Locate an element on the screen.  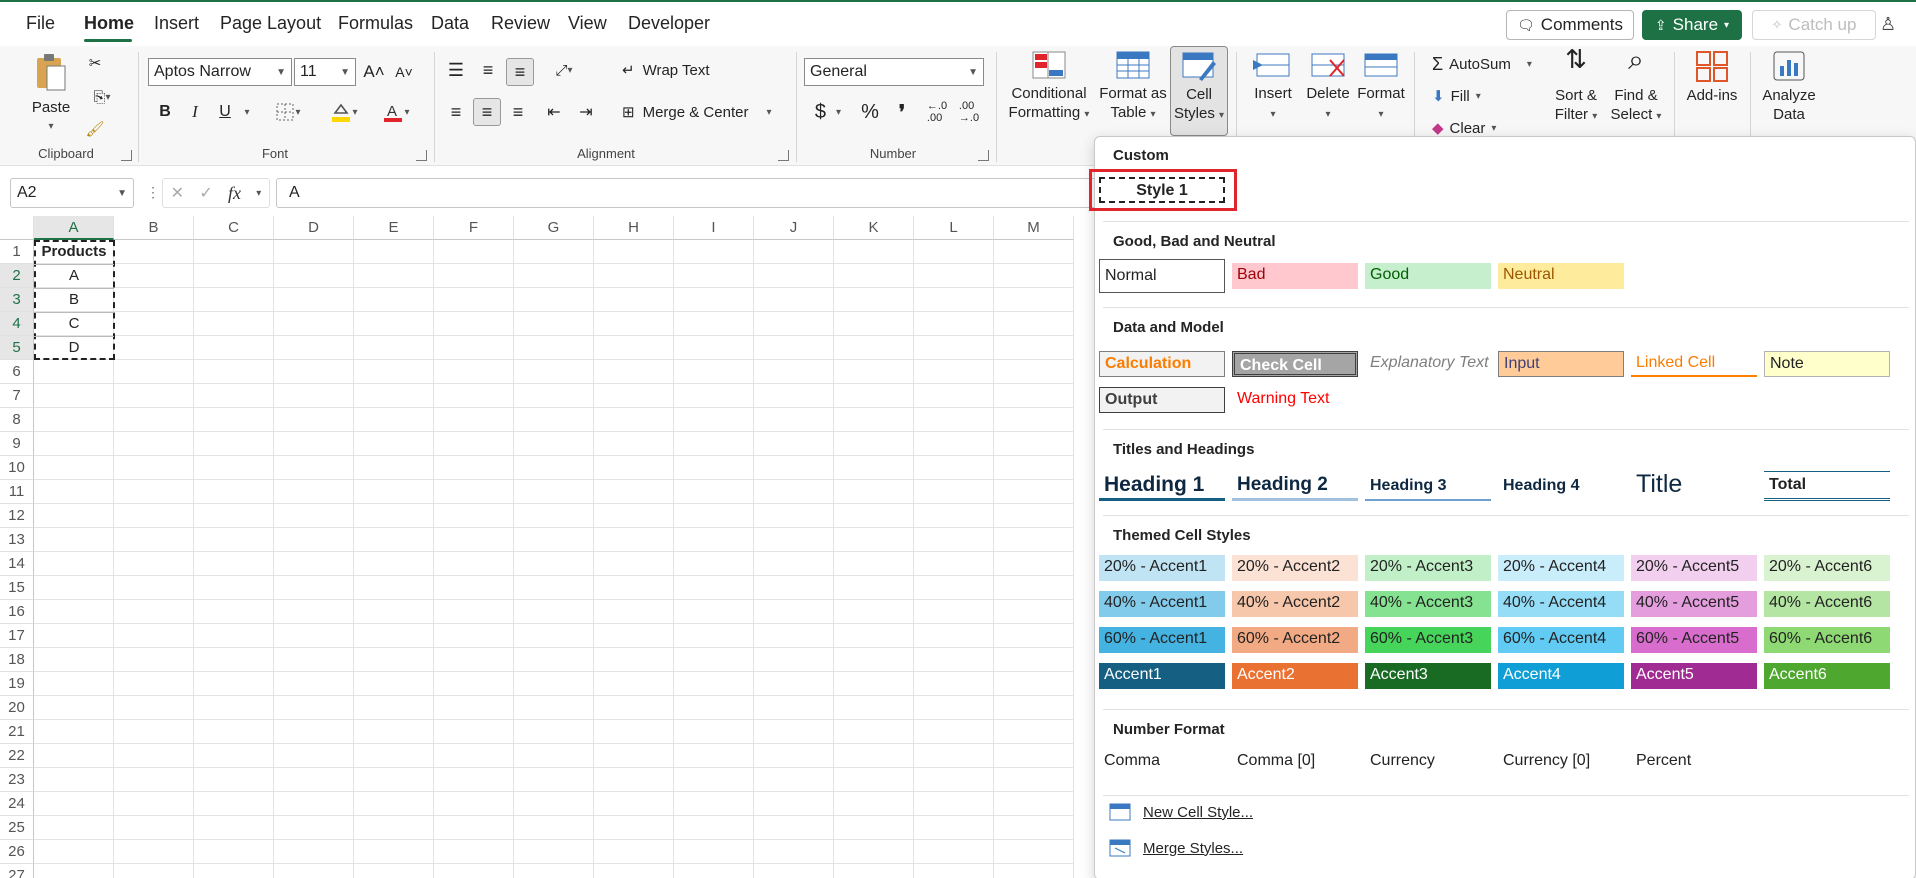
themed-style-swatch: 60% - Accent5 is located at coordinates (1694, 640).